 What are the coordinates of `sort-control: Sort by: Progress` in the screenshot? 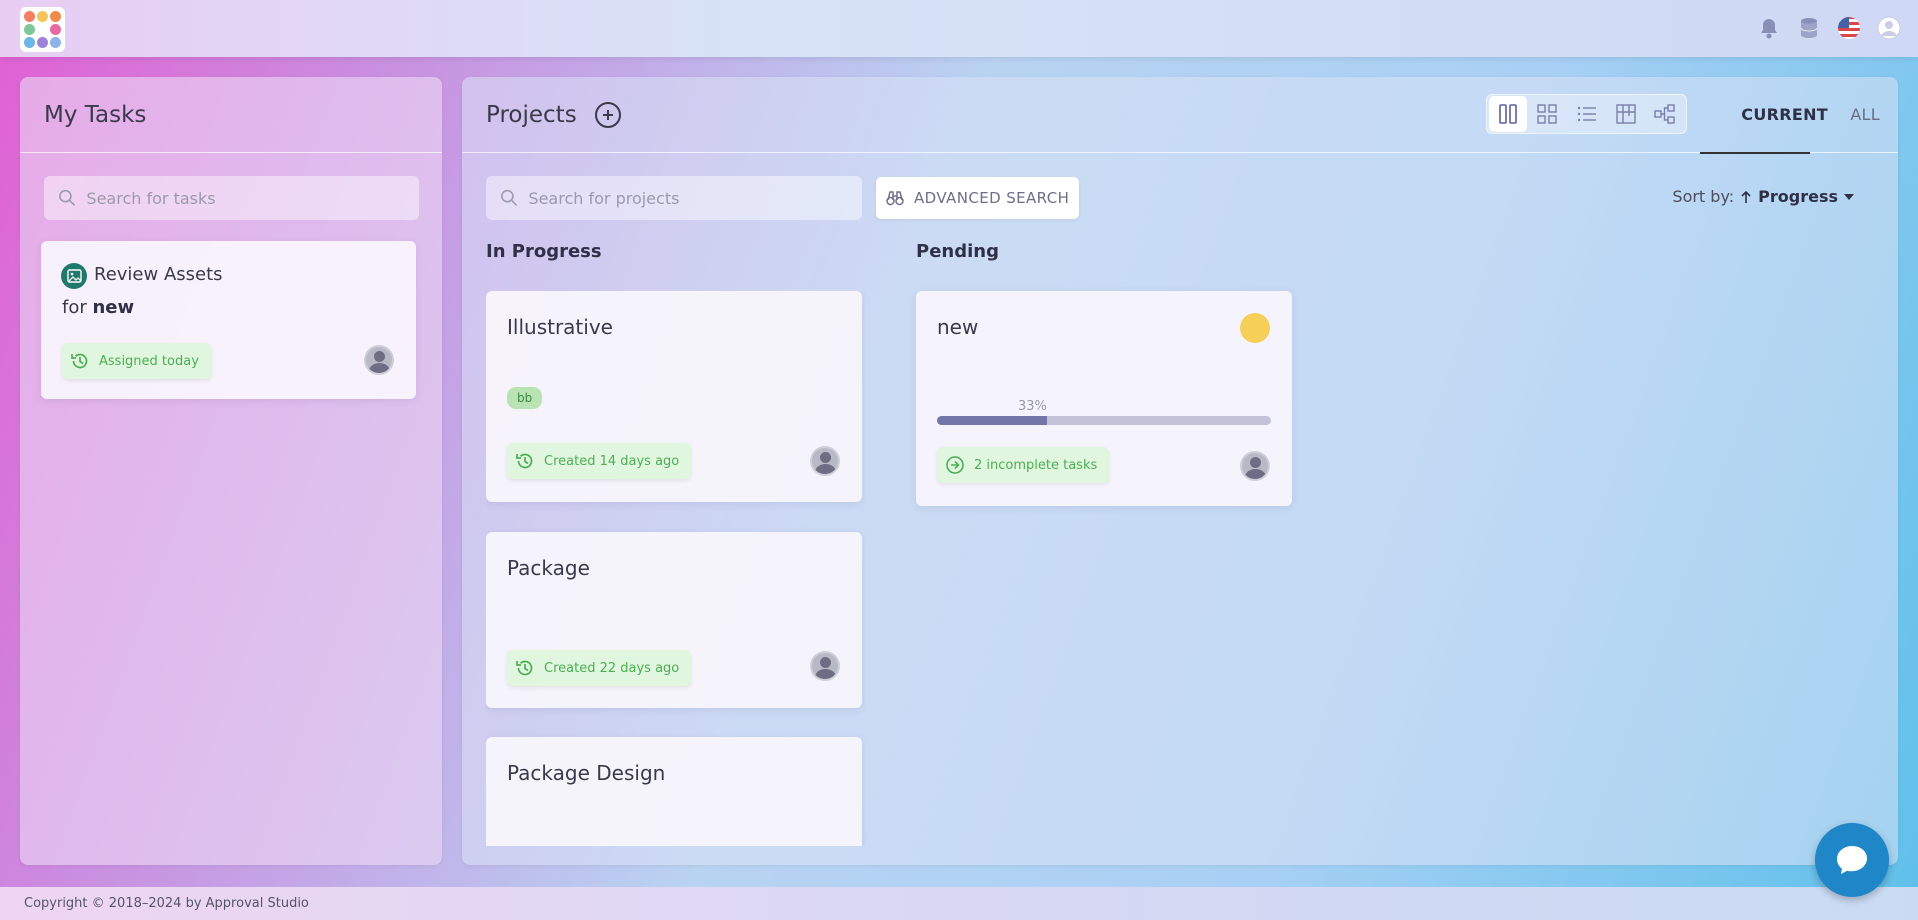 It's located at (1763, 196).